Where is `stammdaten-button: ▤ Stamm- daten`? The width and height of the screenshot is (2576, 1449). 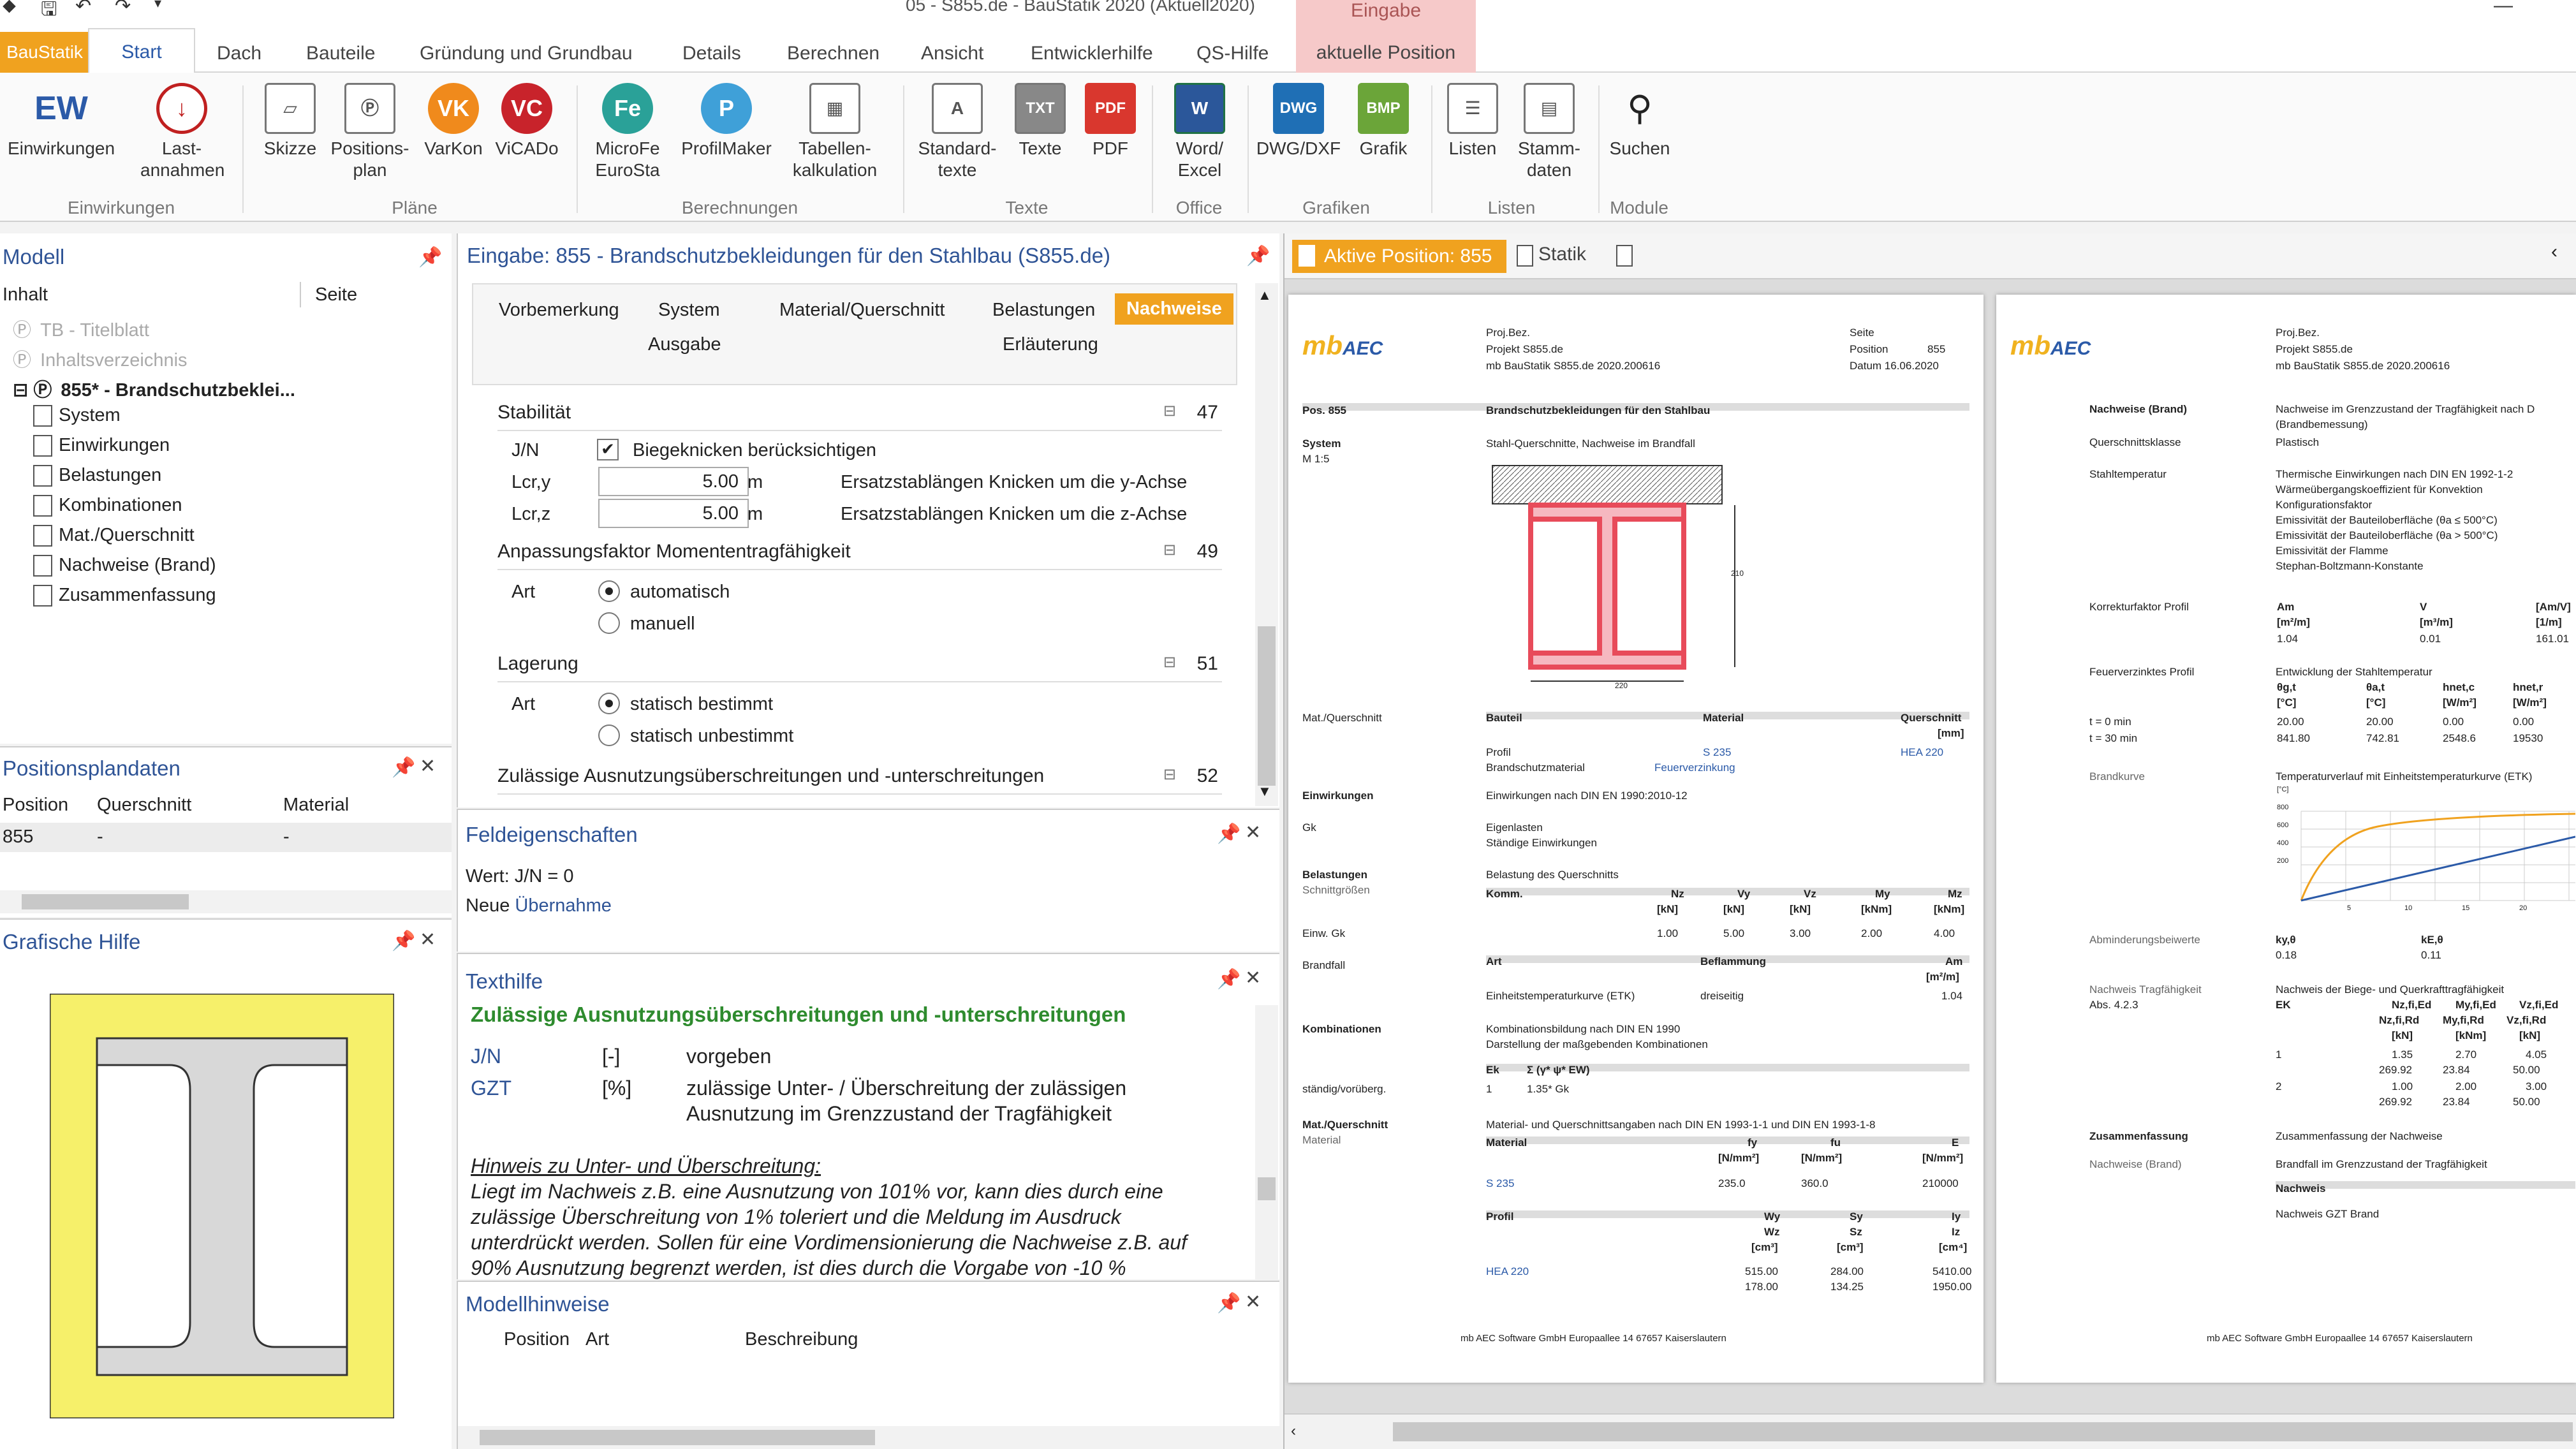 stammdaten-button: ▤ Stamm- daten is located at coordinates (1549, 132).